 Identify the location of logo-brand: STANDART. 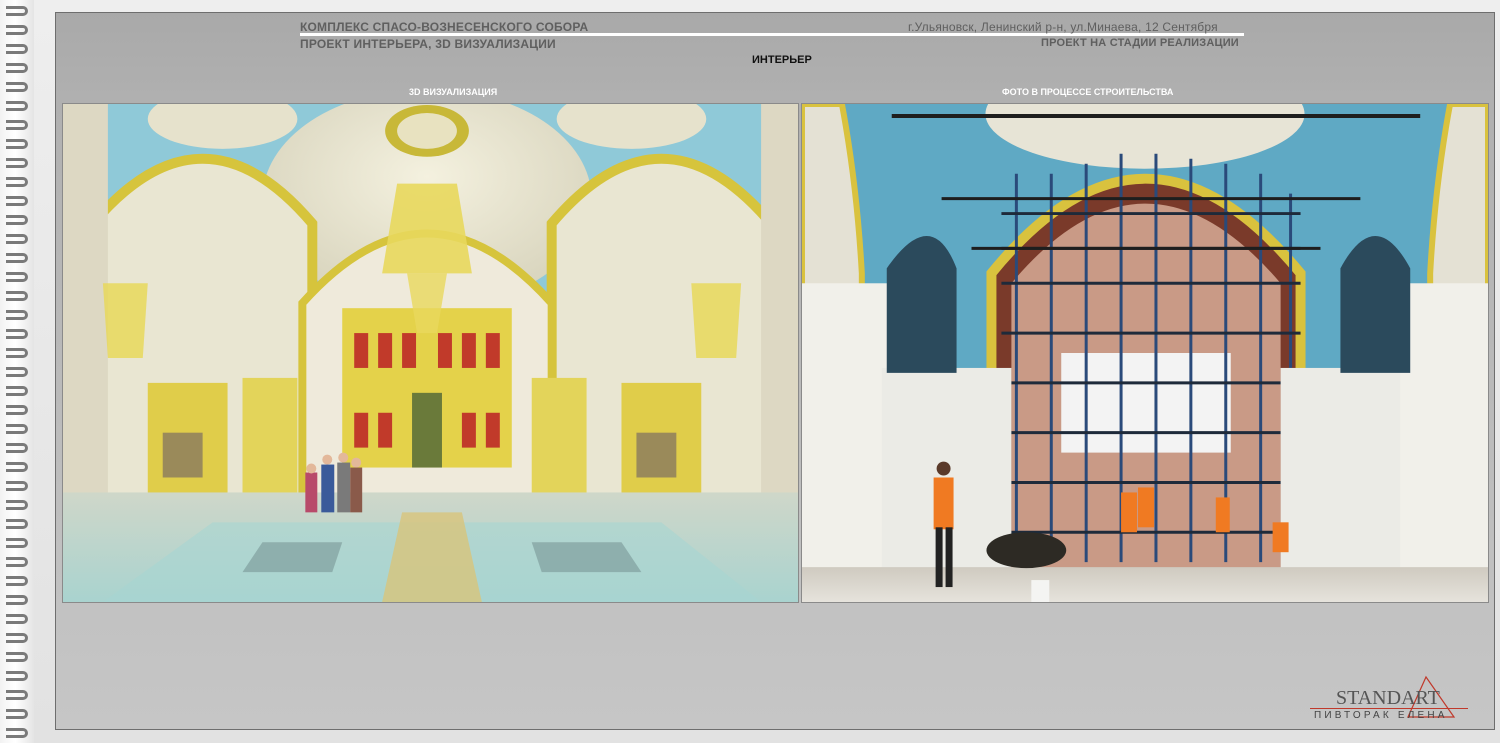
(1388, 698).